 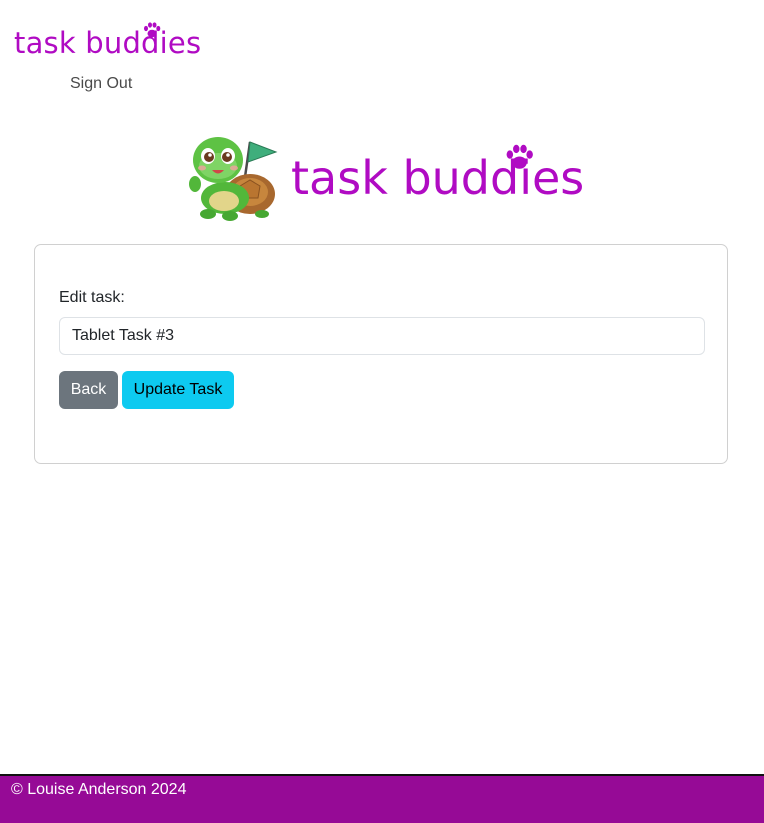 What do you see at coordinates (233, 179) in the screenshot?
I see `turtle-mascot-icon` at bounding box center [233, 179].